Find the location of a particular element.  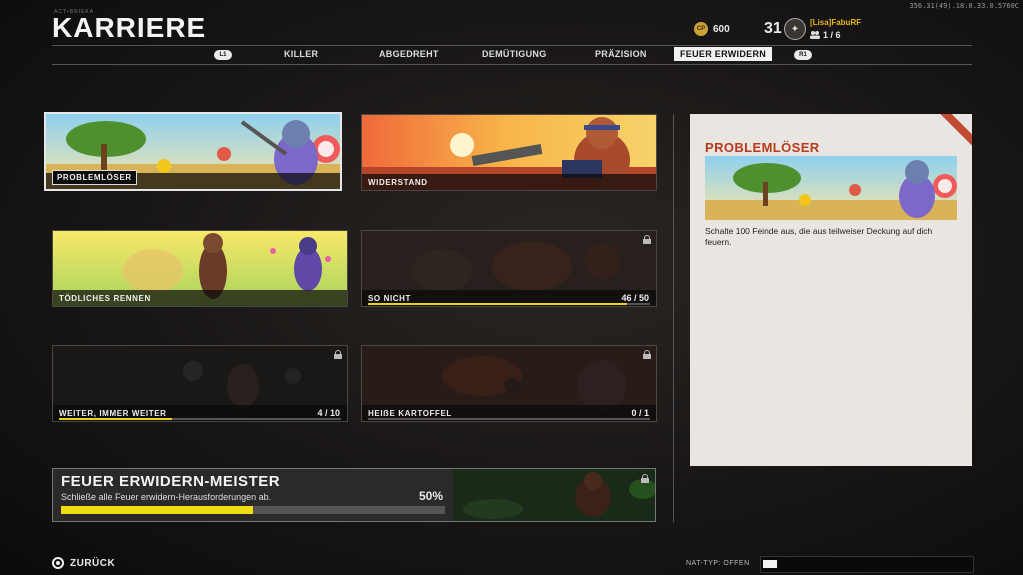

nat-type: NAT-TYP: OFFEN is located at coordinates (718, 563).